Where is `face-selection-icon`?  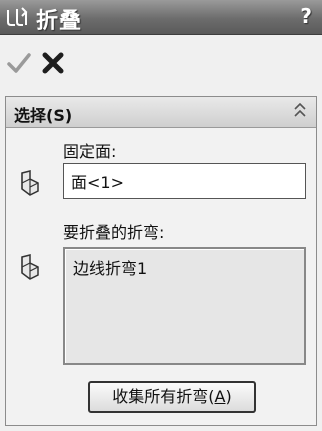
face-selection-icon is located at coordinates (30, 183).